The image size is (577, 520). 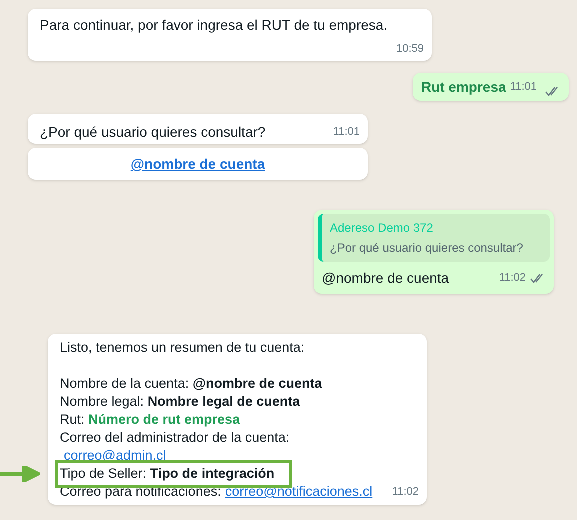 I want to click on email-link: correo@admin.cl, so click(x=115, y=455).